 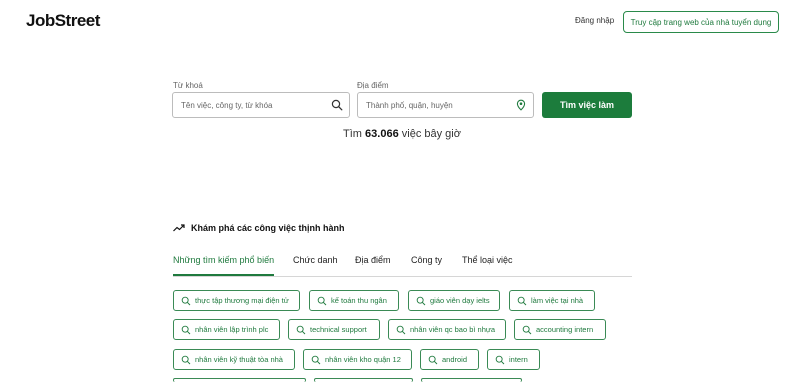 What do you see at coordinates (521, 105) in the screenshot?
I see `location-pin-icon` at bounding box center [521, 105].